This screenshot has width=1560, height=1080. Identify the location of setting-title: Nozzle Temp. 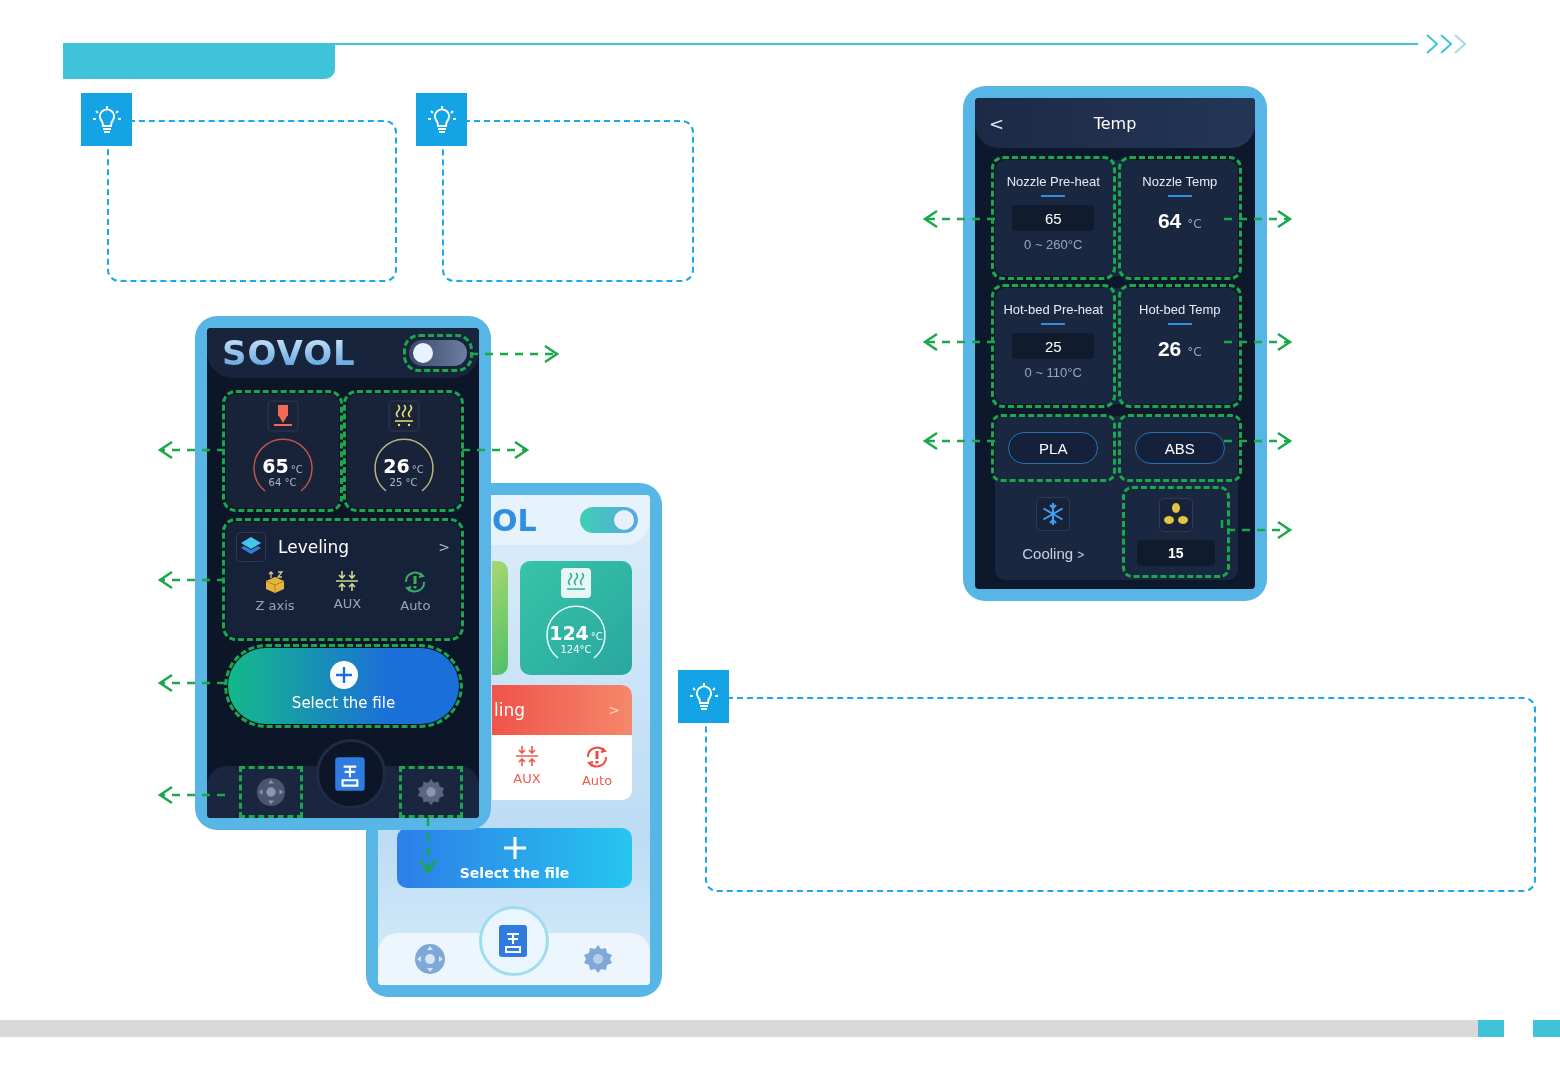
(1180, 181).